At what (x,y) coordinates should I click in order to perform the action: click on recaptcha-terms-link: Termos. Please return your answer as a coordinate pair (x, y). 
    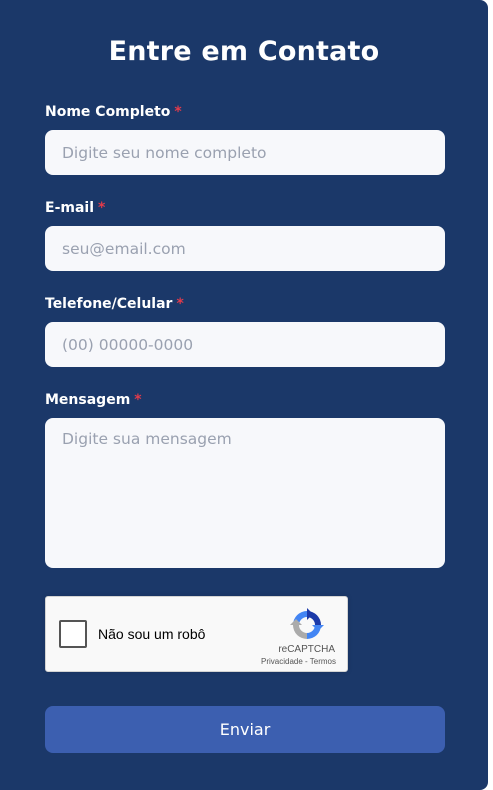
    Looking at the image, I should click on (323, 661).